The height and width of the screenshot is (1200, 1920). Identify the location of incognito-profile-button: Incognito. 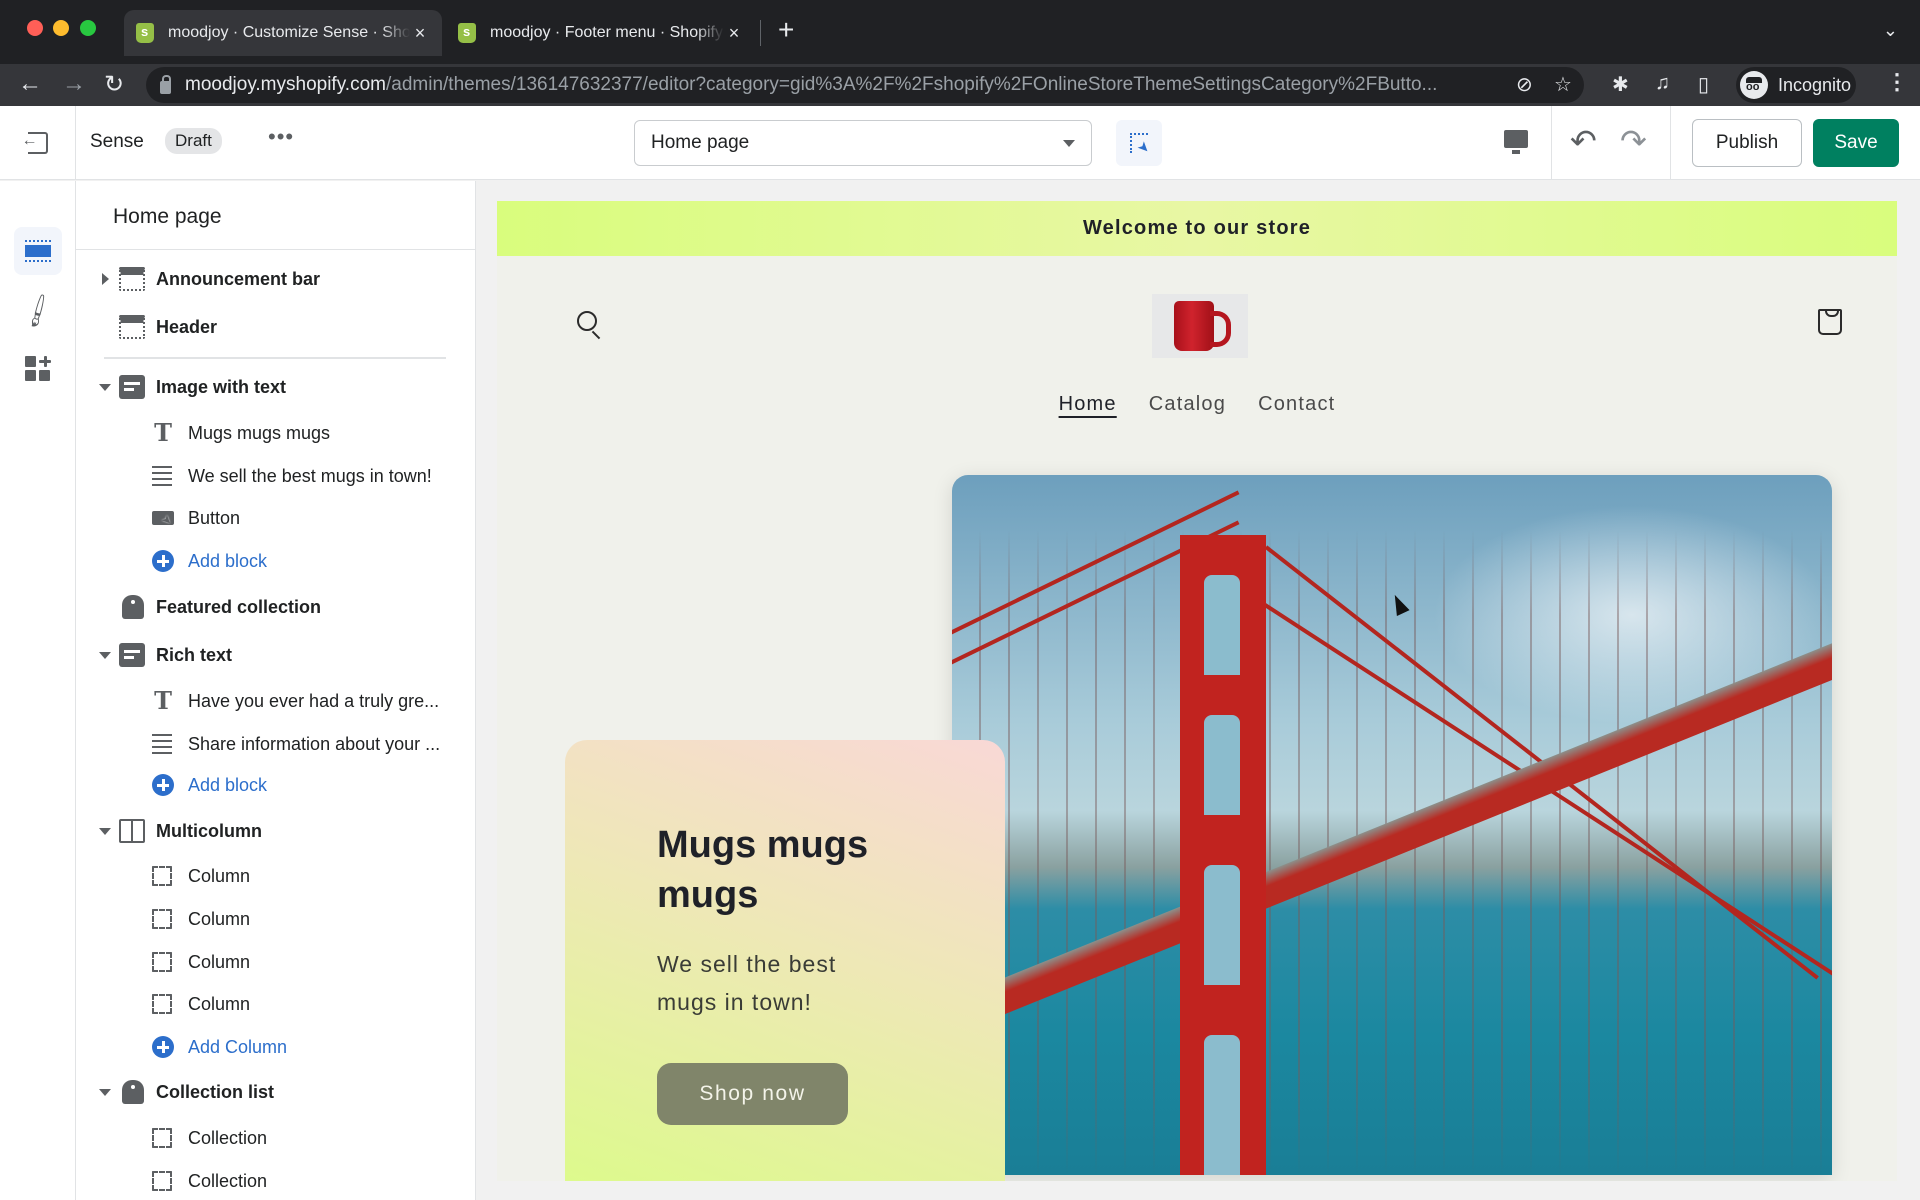
(1796, 85).